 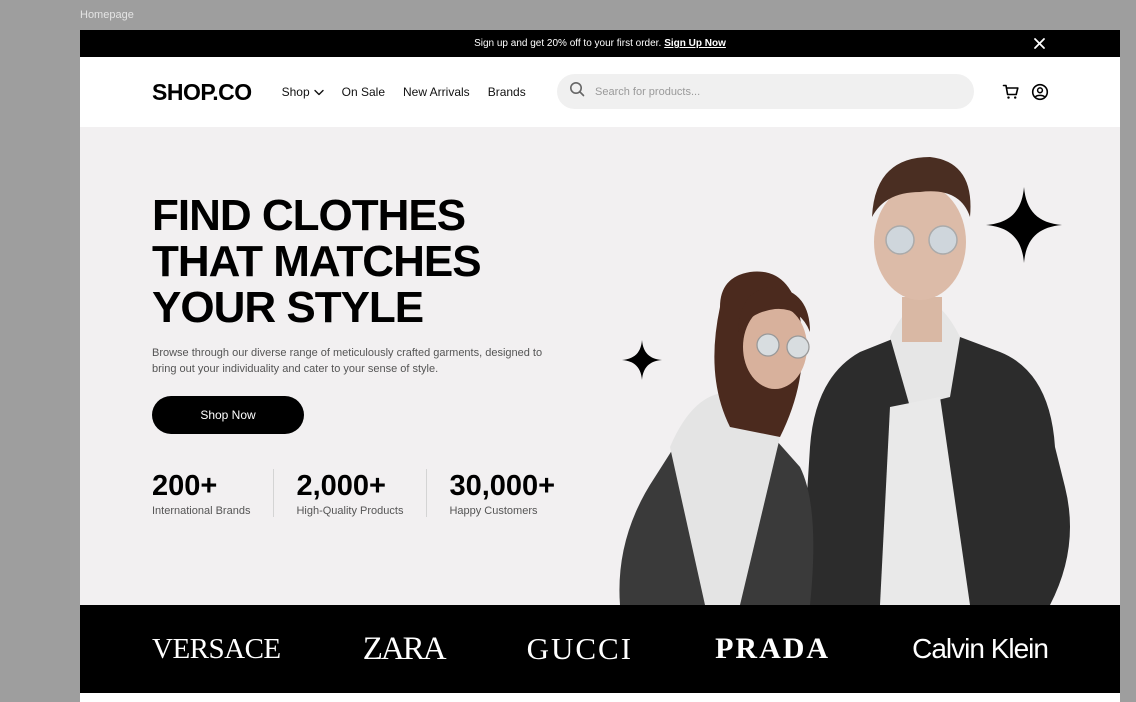 What do you see at coordinates (309, 215) in the screenshot?
I see `hero-title-line: FIND CLOTHES` at bounding box center [309, 215].